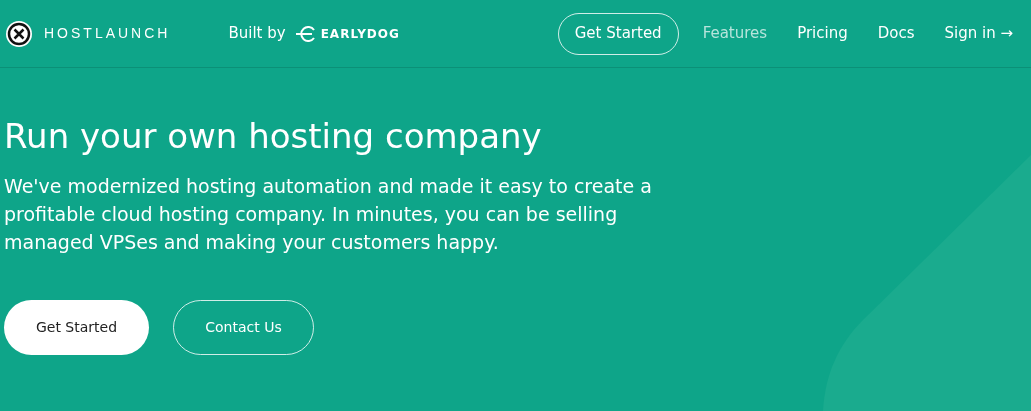 This screenshot has height=411, width=1031. I want to click on hero-title: Run your own hosting company, so click(273, 136).